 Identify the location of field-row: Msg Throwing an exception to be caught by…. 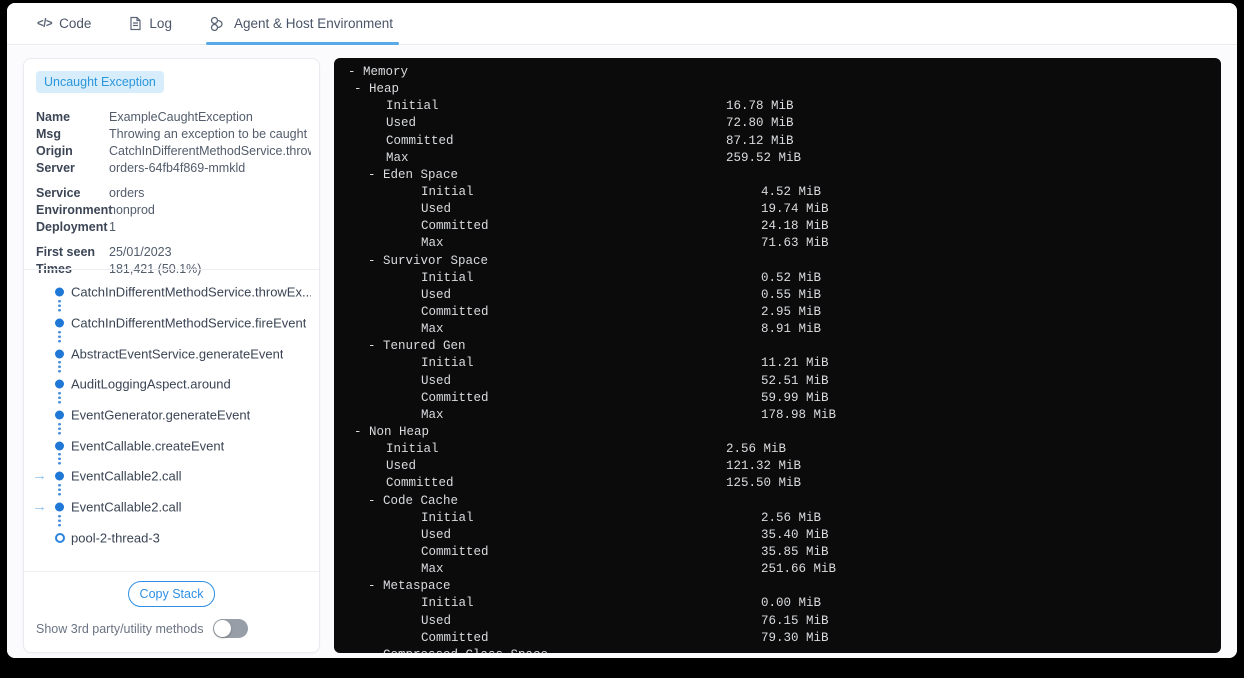
(173, 134).